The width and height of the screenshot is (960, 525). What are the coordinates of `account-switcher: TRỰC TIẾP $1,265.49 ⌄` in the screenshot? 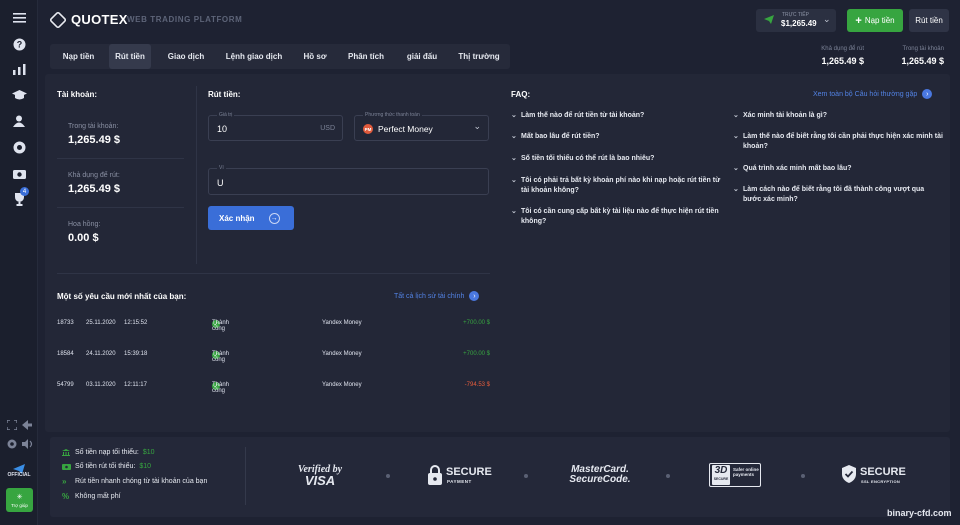 It's located at (796, 20).